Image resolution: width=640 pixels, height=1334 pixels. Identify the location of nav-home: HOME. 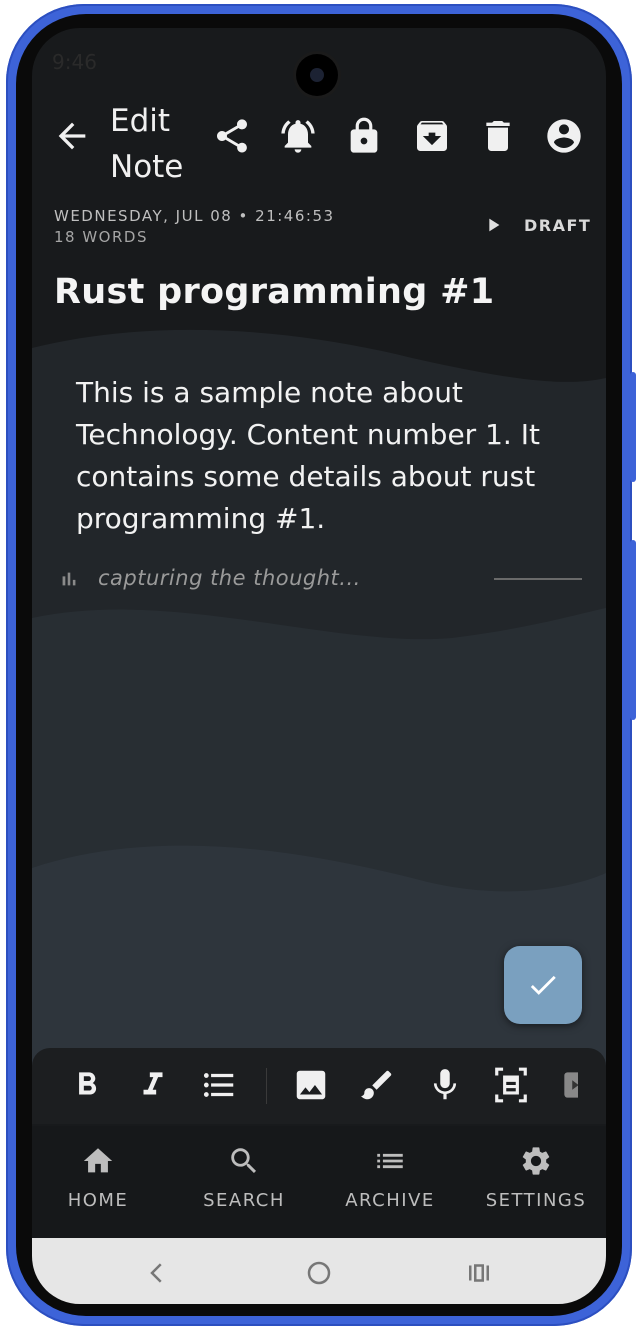
(98, 1189).